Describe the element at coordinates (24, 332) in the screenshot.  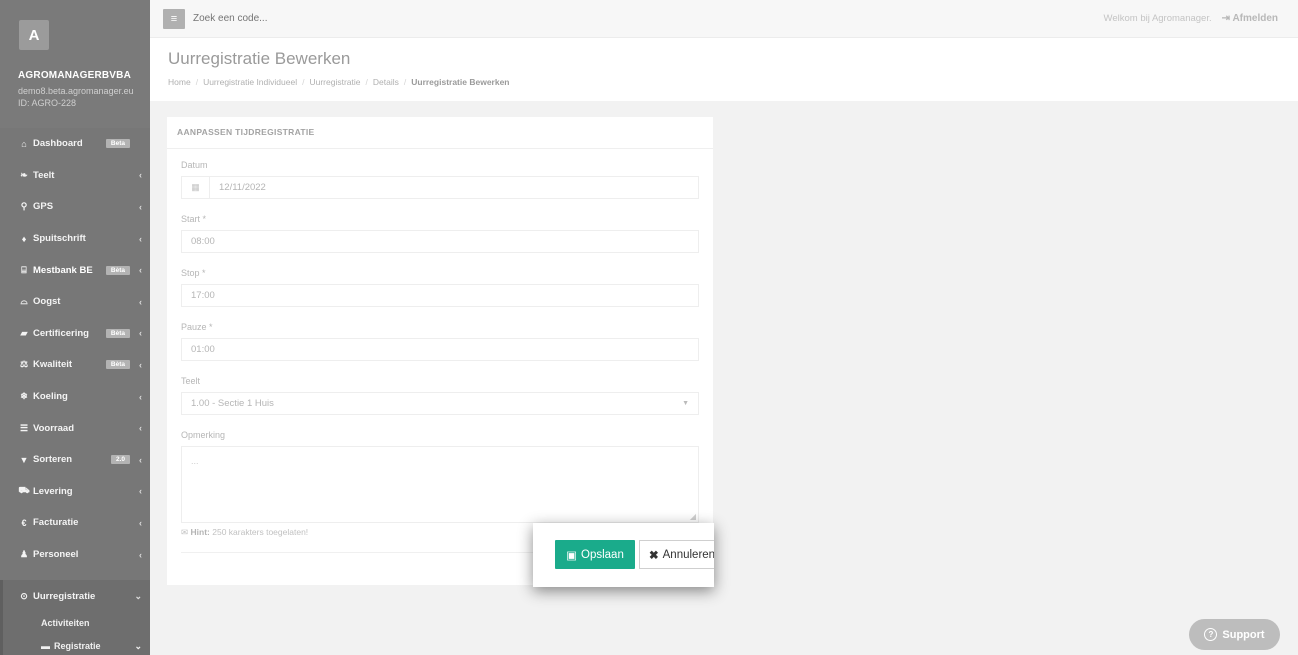
I see `certificate-icon: ▰` at that location.